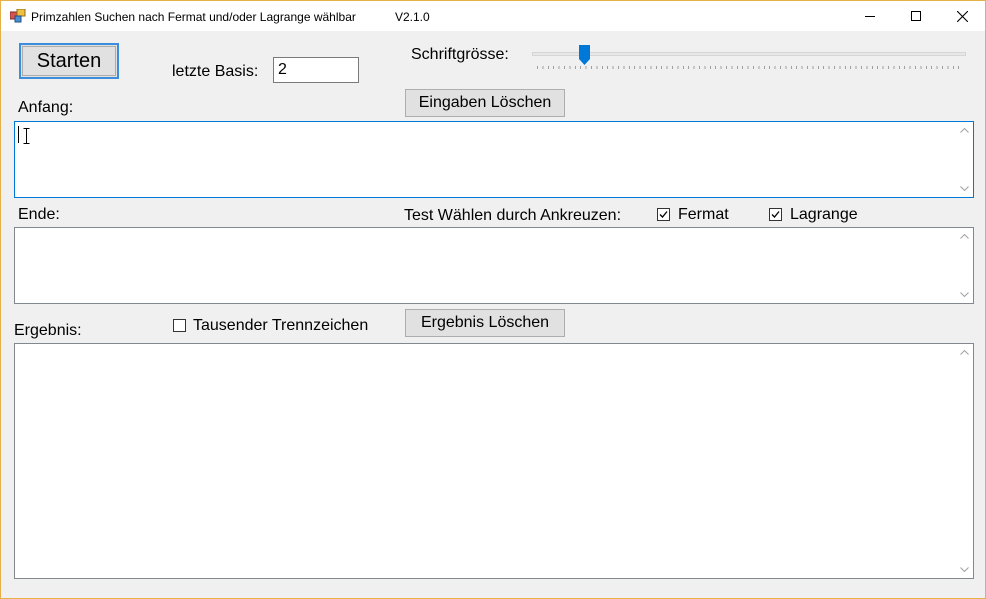  I want to click on app-icon, so click(18, 16).